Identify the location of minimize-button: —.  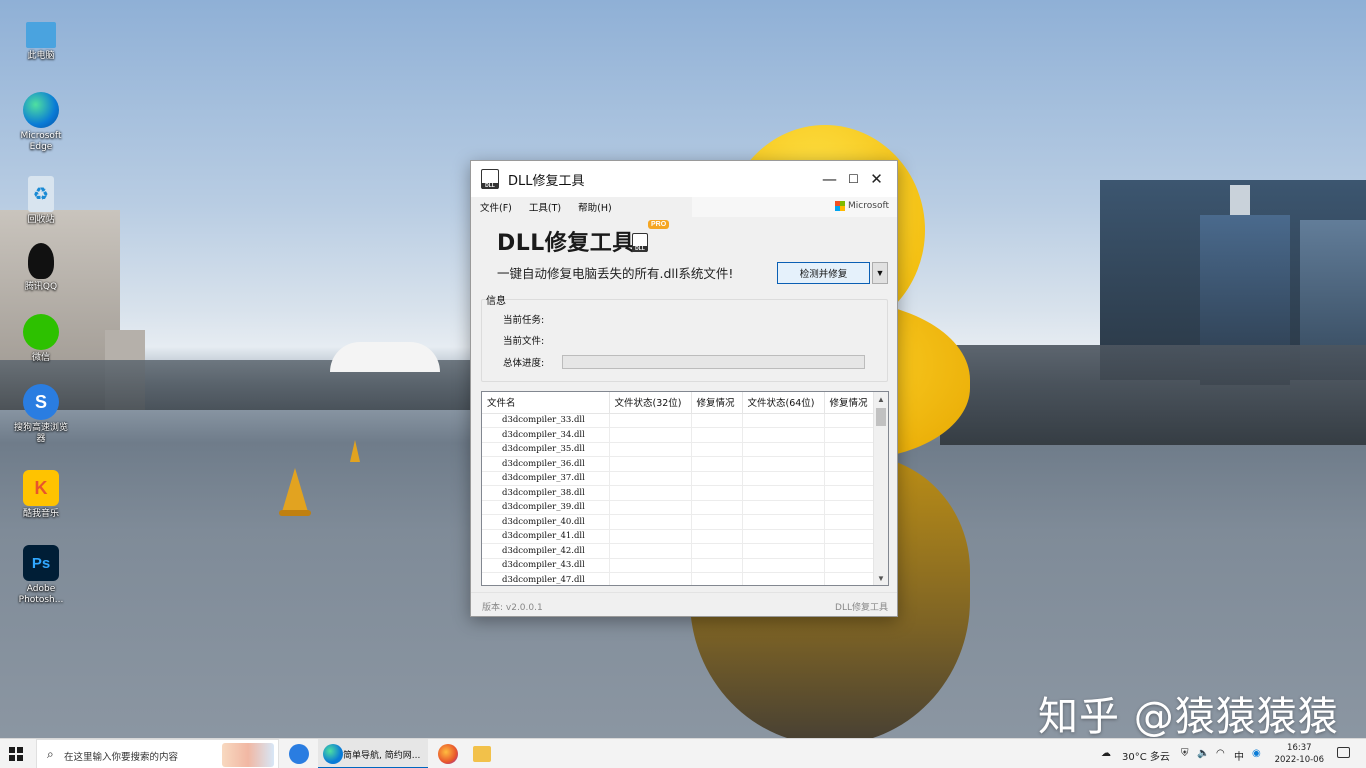
(829, 179).